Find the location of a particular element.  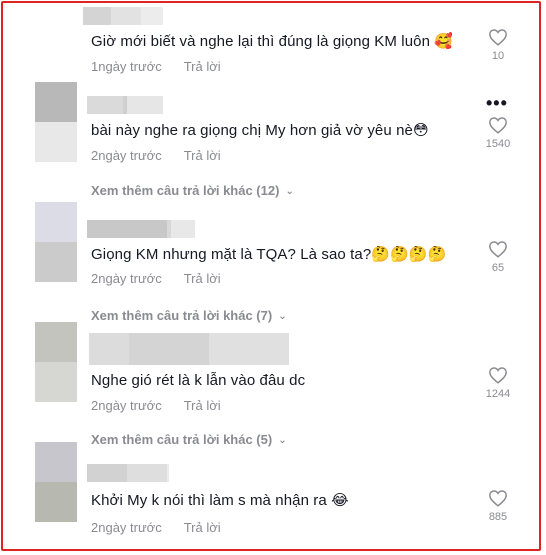

view-more-replies-button: Xem thêm câu trả lời khác (5) ⌄ is located at coordinates (189, 439).